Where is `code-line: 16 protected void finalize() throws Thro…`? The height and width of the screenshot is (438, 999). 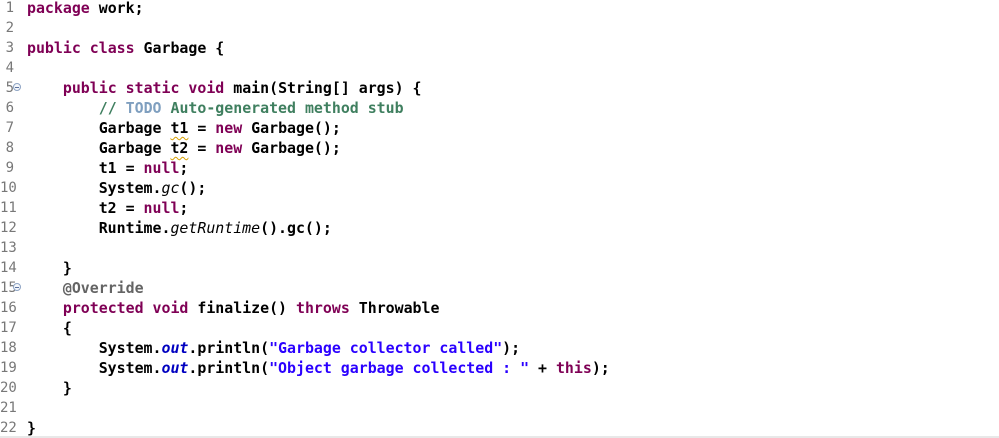
code-line: 16 protected void finalize() throws Thro… is located at coordinates (499, 308).